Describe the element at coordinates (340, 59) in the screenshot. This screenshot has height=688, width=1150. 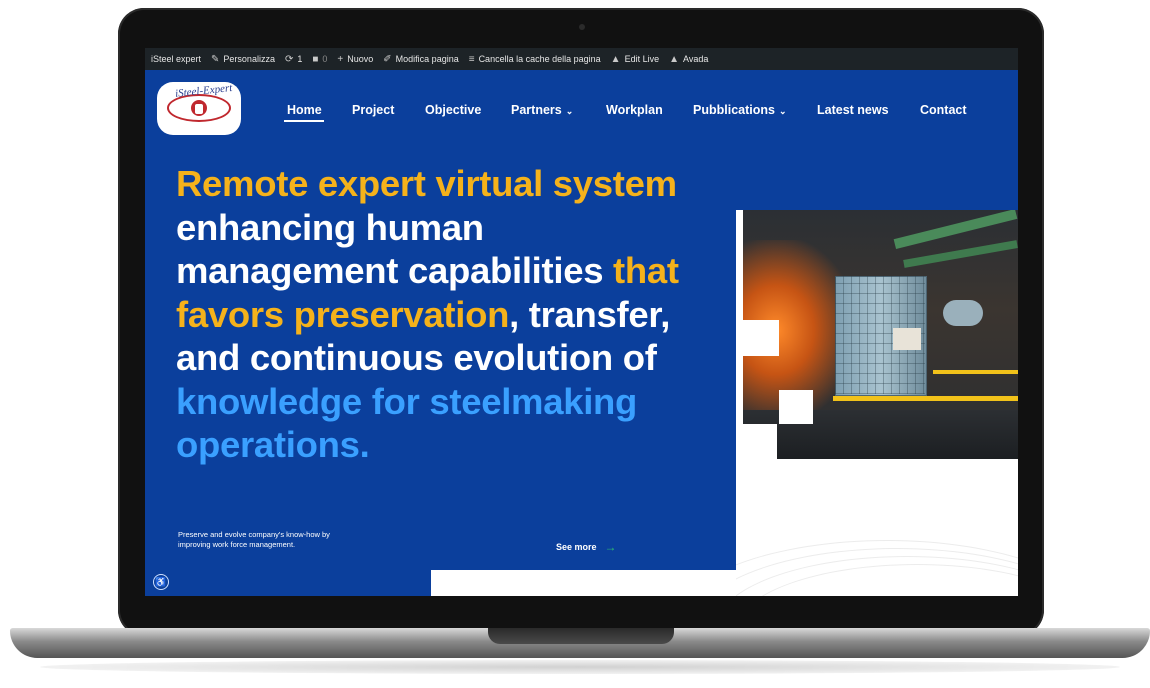
I see `plus-icon: +` at that location.